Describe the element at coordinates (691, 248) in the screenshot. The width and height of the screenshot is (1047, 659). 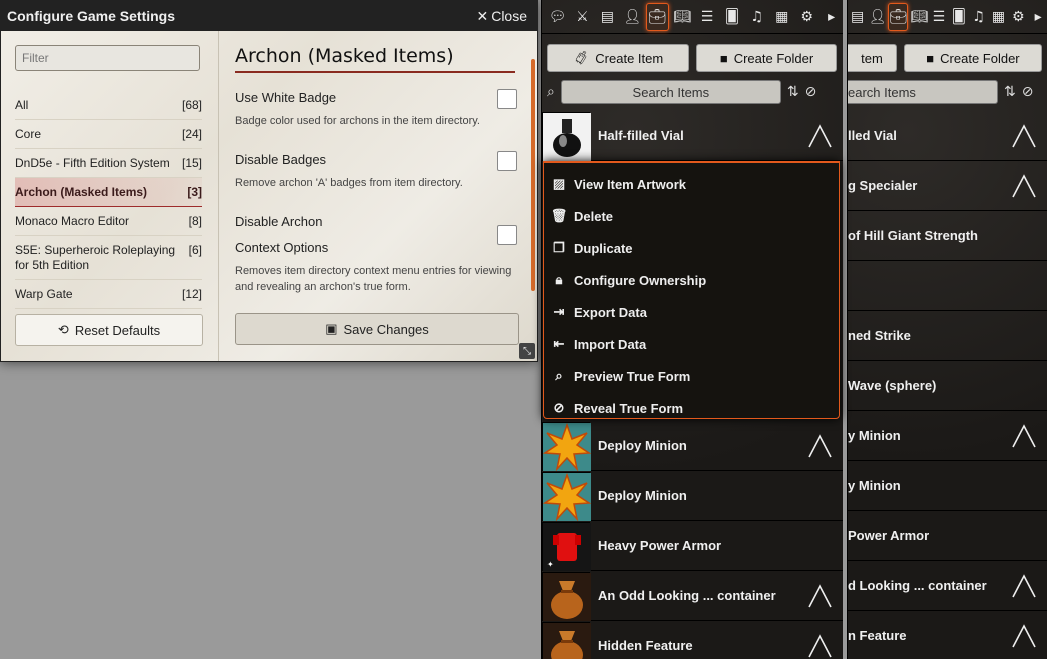
I see `context-item: ❐ Duplicate` at that location.